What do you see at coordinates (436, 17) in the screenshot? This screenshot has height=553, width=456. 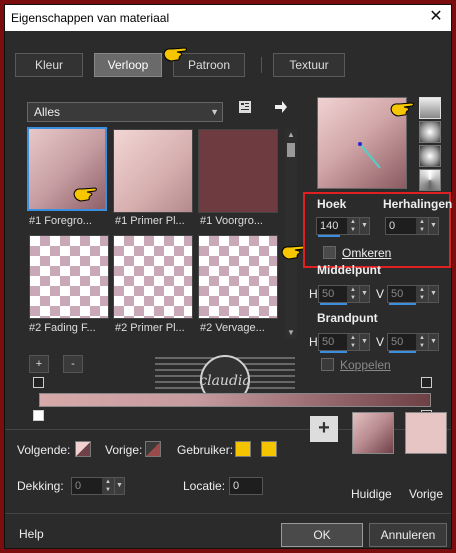 I see `close-icon: ✕` at bounding box center [436, 17].